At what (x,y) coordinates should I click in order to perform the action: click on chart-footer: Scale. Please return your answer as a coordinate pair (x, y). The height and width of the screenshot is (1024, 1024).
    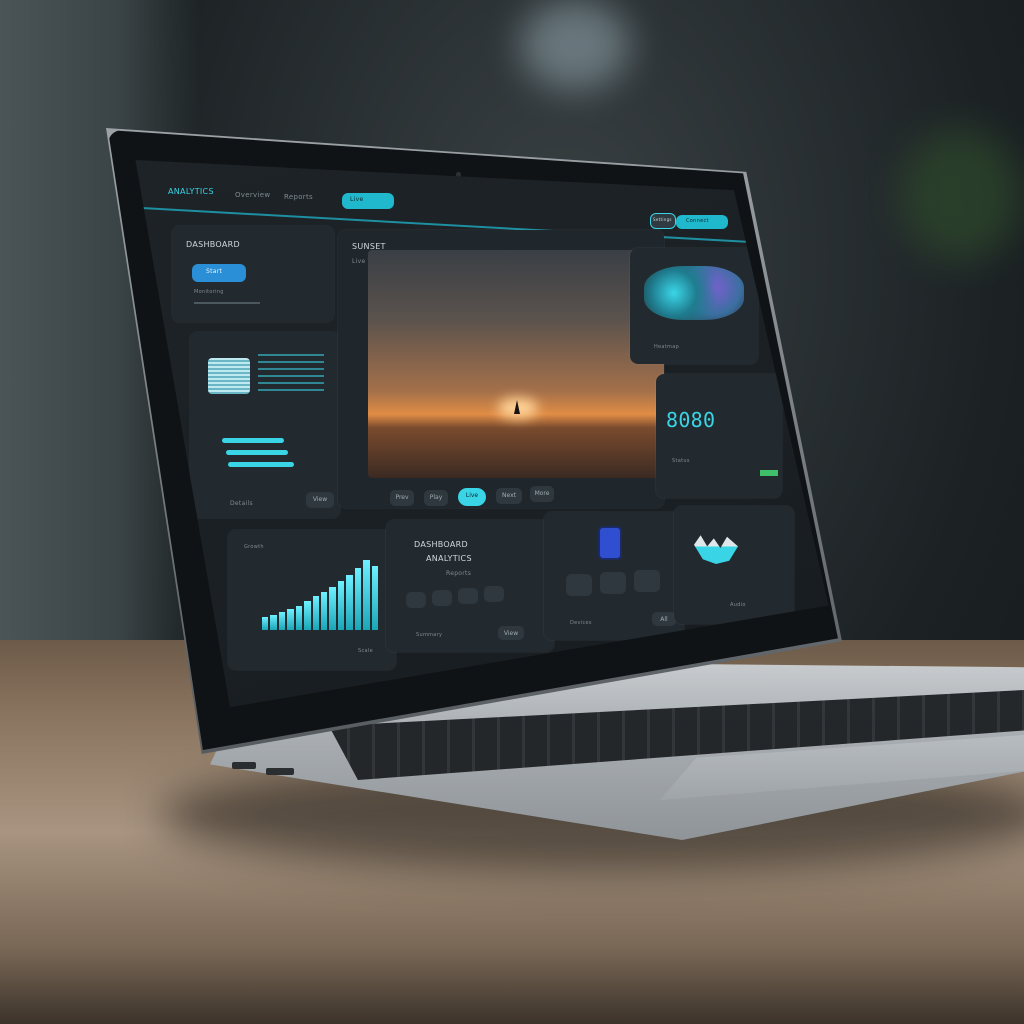
    Looking at the image, I should click on (365, 651).